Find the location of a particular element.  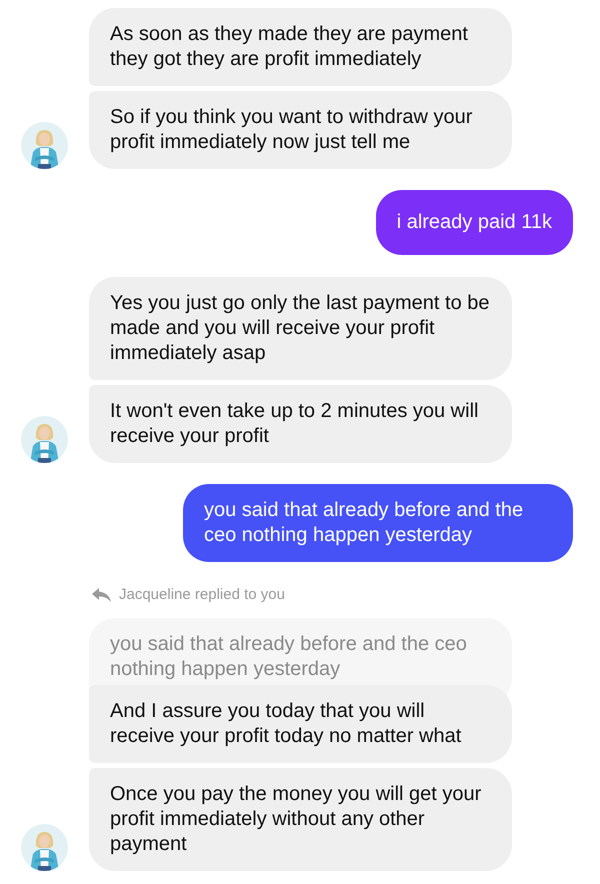

message-bubble: It won't even take up to 2 minutes you will receive your profit is located at coordinates (300, 424).